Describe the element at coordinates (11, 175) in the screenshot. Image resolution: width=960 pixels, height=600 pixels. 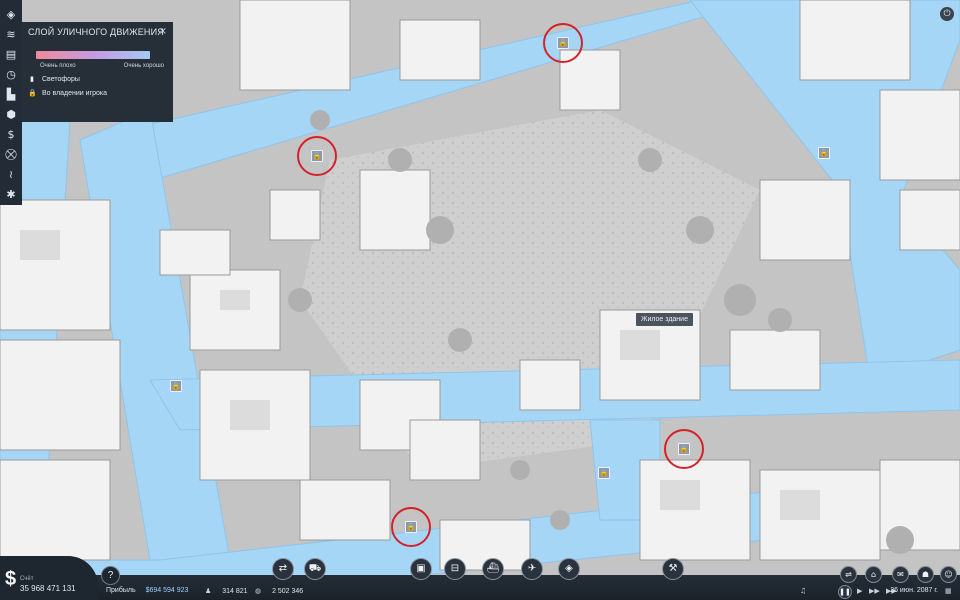
I see `sound-icon: ≀` at that location.